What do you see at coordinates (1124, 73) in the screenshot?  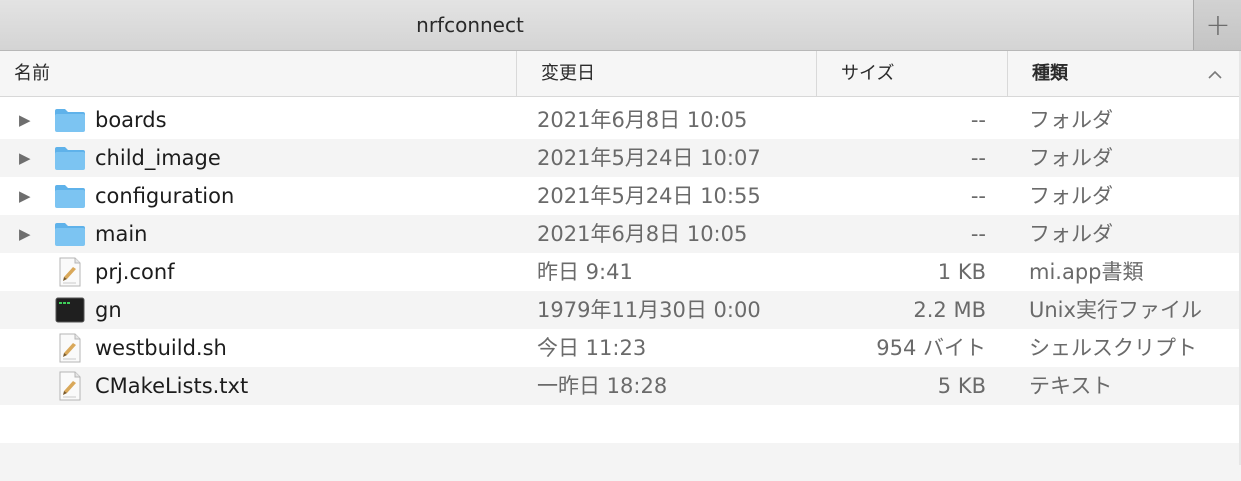 I see `column-header-kind: 種類` at bounding box center [1124, 73].